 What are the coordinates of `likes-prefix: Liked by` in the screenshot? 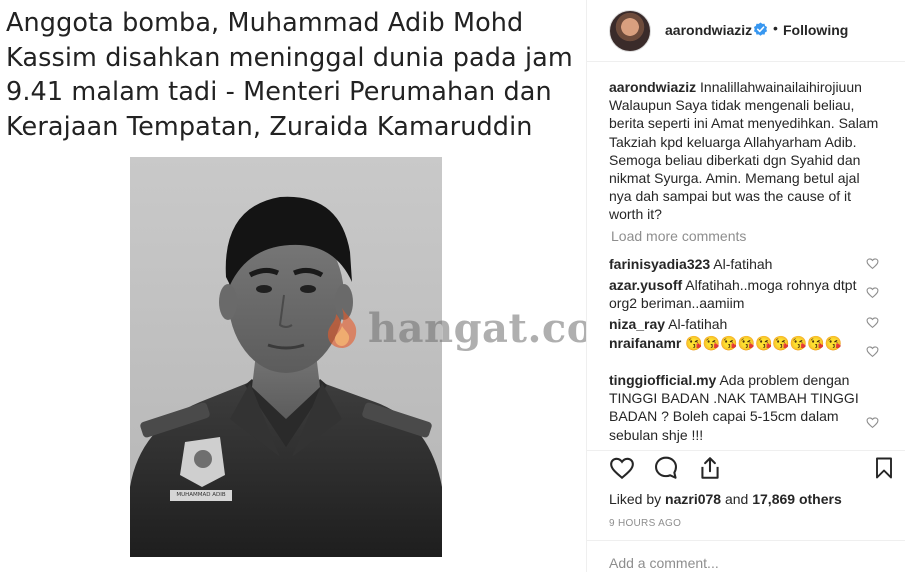 It's located at (635, 499).